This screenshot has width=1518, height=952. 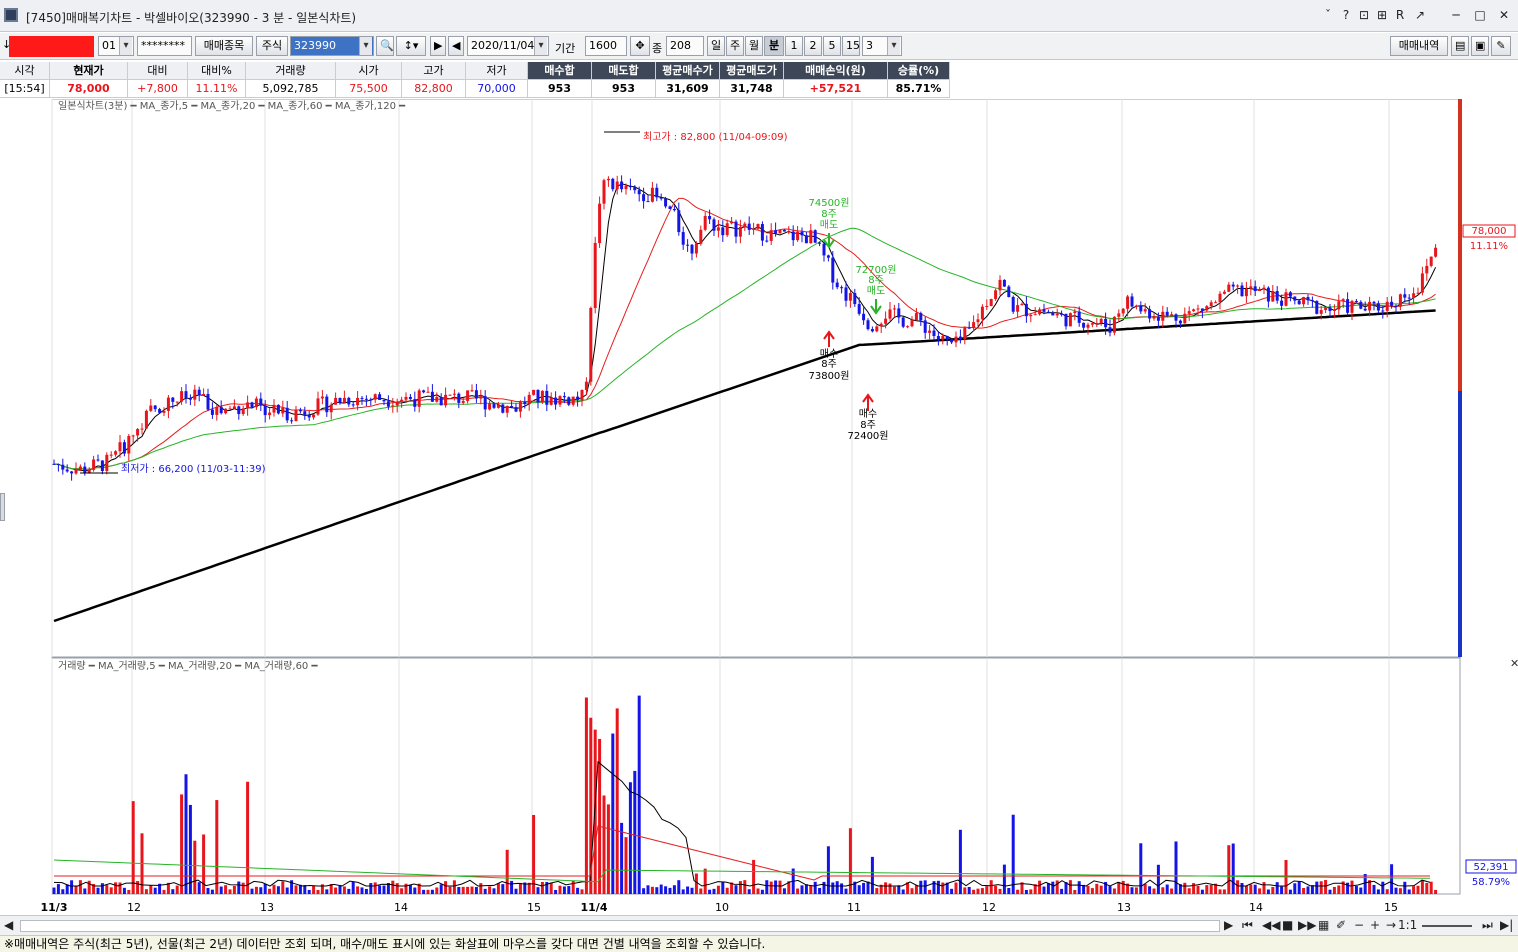 What do you see at coordinates (1247, 925) in the screenshot?
I see `scroll-start-icon: ⏮` at bounding box center [1247, 925].